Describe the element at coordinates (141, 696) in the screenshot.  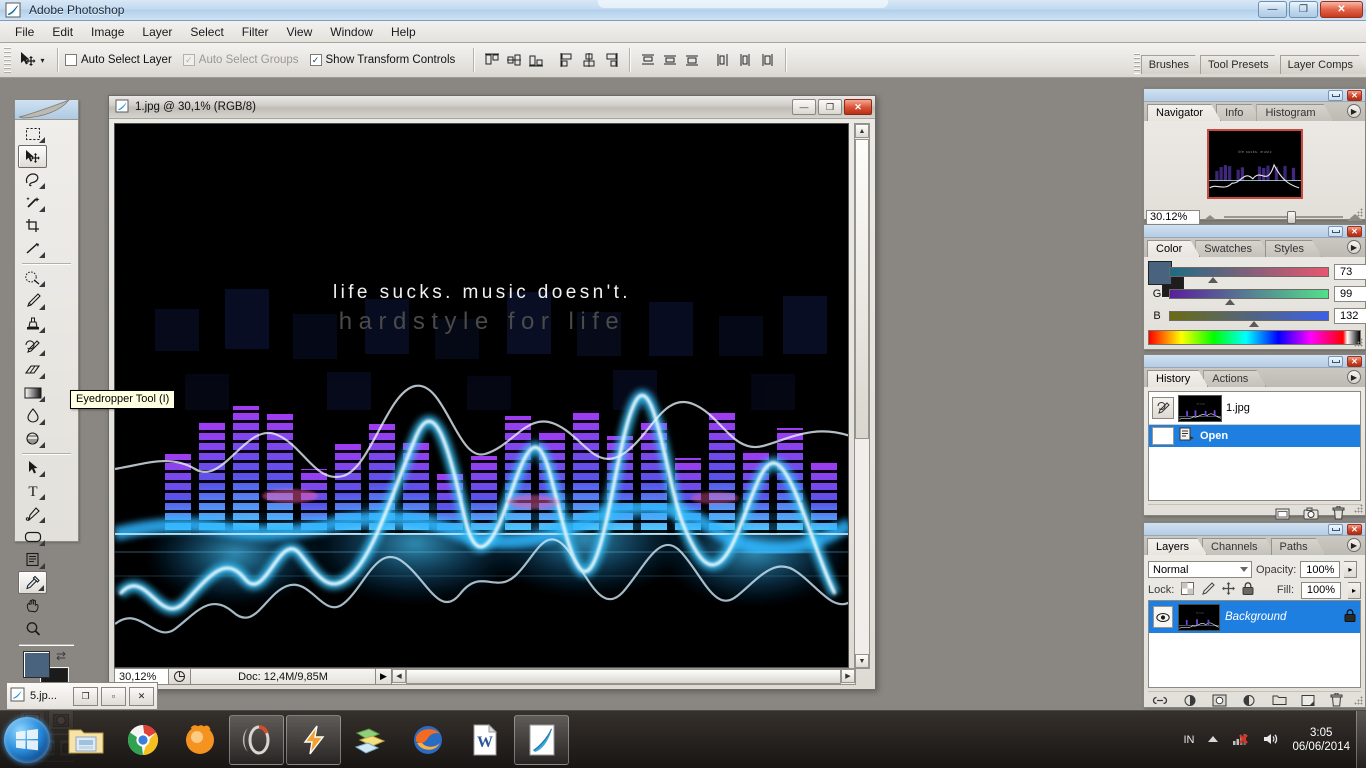
I see `minimized-close-button: ✕` at that location.